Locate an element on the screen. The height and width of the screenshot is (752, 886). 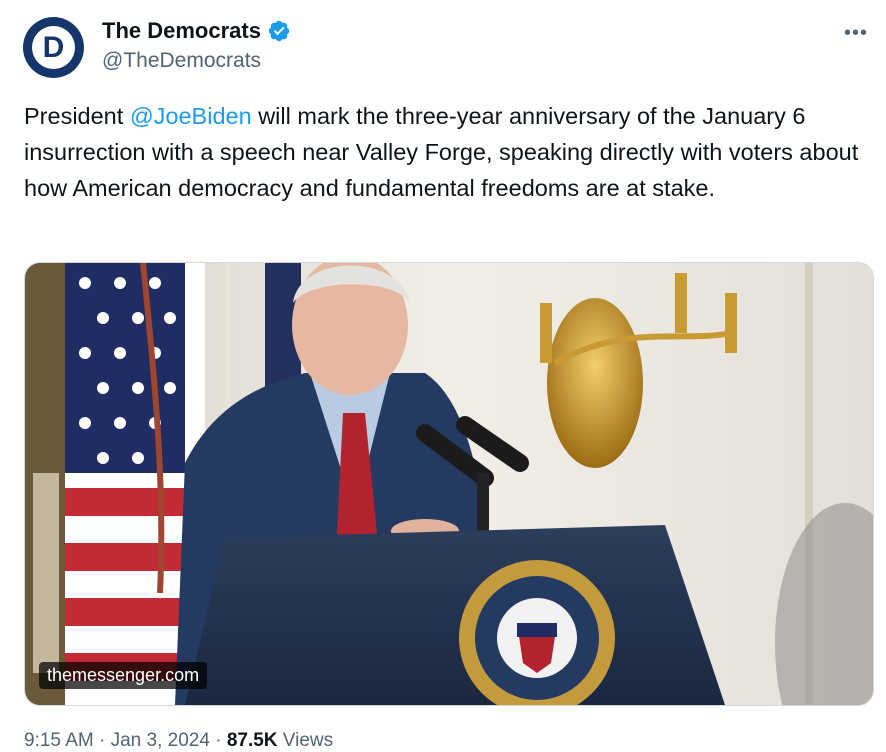
author-handle: @TheDemocrats is located at coordinates (181, 61).